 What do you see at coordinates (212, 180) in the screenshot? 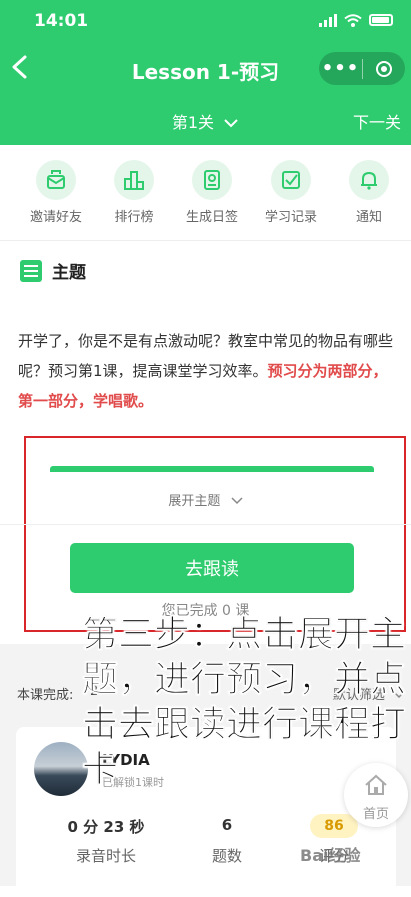
I see `daily-card-icon` at bounding box center [212, 180].